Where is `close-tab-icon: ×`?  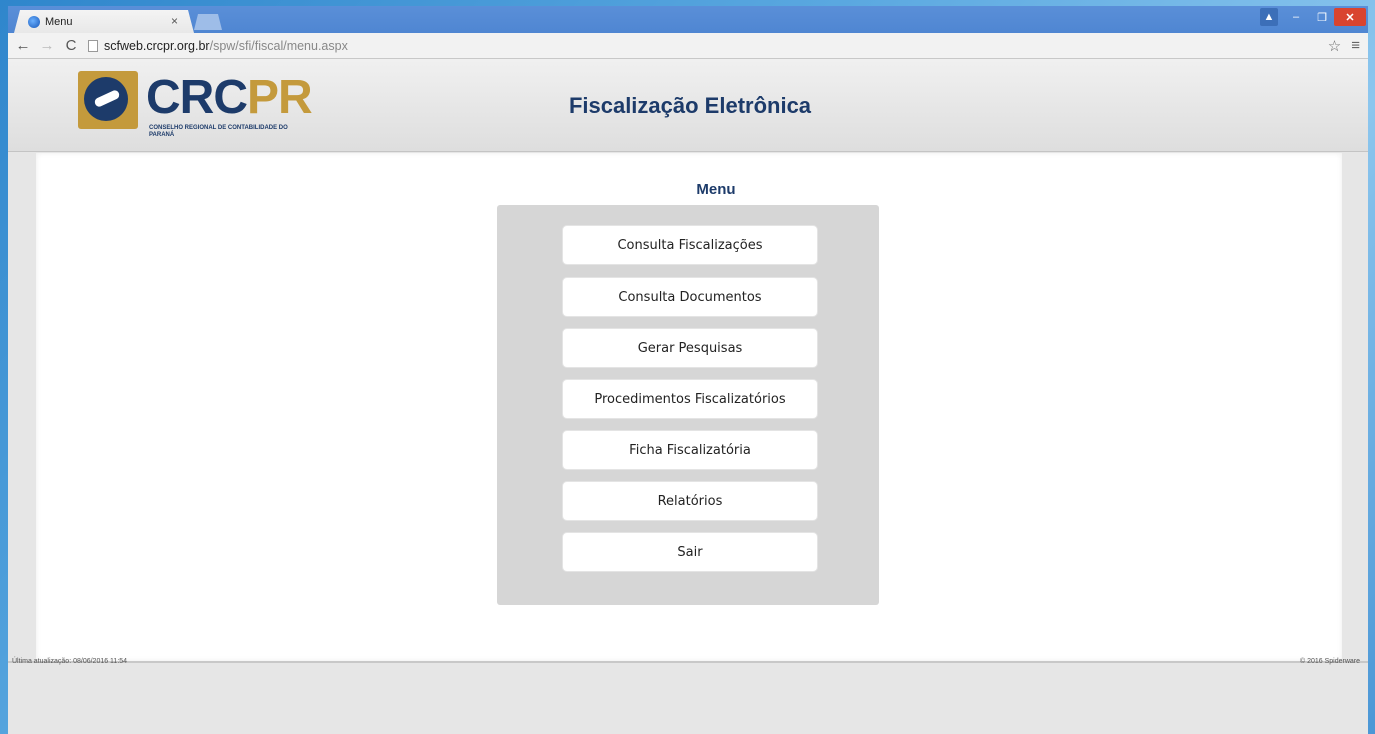 close-tab-icon: × is located at coordinates (174, 21).